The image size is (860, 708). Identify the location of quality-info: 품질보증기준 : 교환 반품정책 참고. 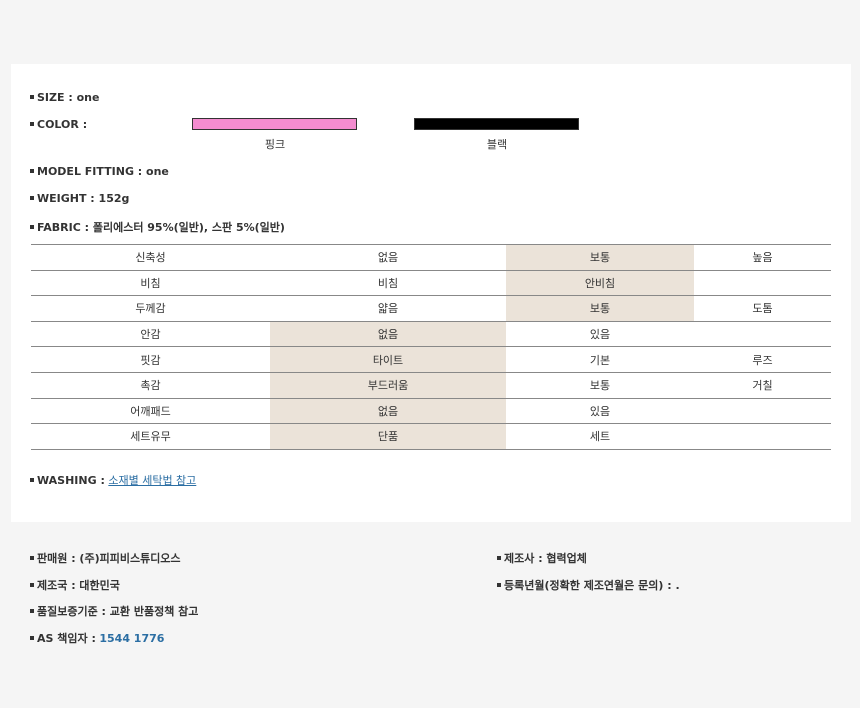
(114, 611).